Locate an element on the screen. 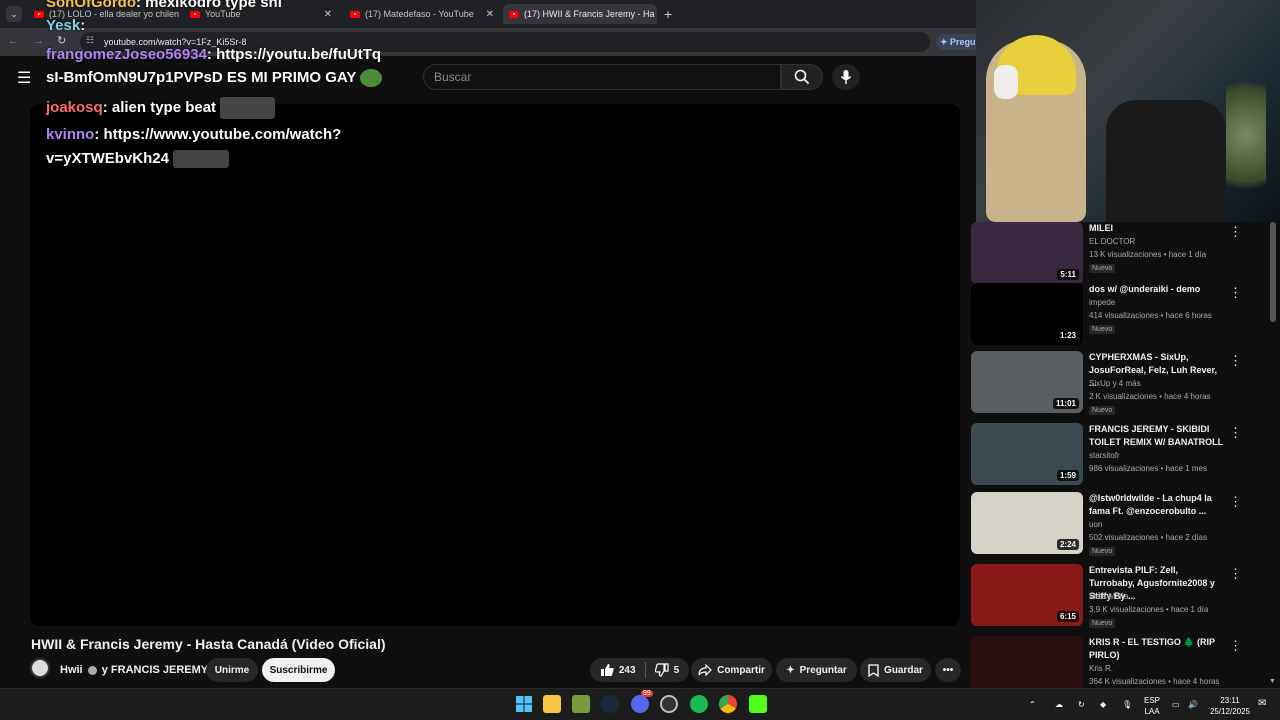 The image size is (1280, 720). verified-icon is located at coordinates (92, 670).